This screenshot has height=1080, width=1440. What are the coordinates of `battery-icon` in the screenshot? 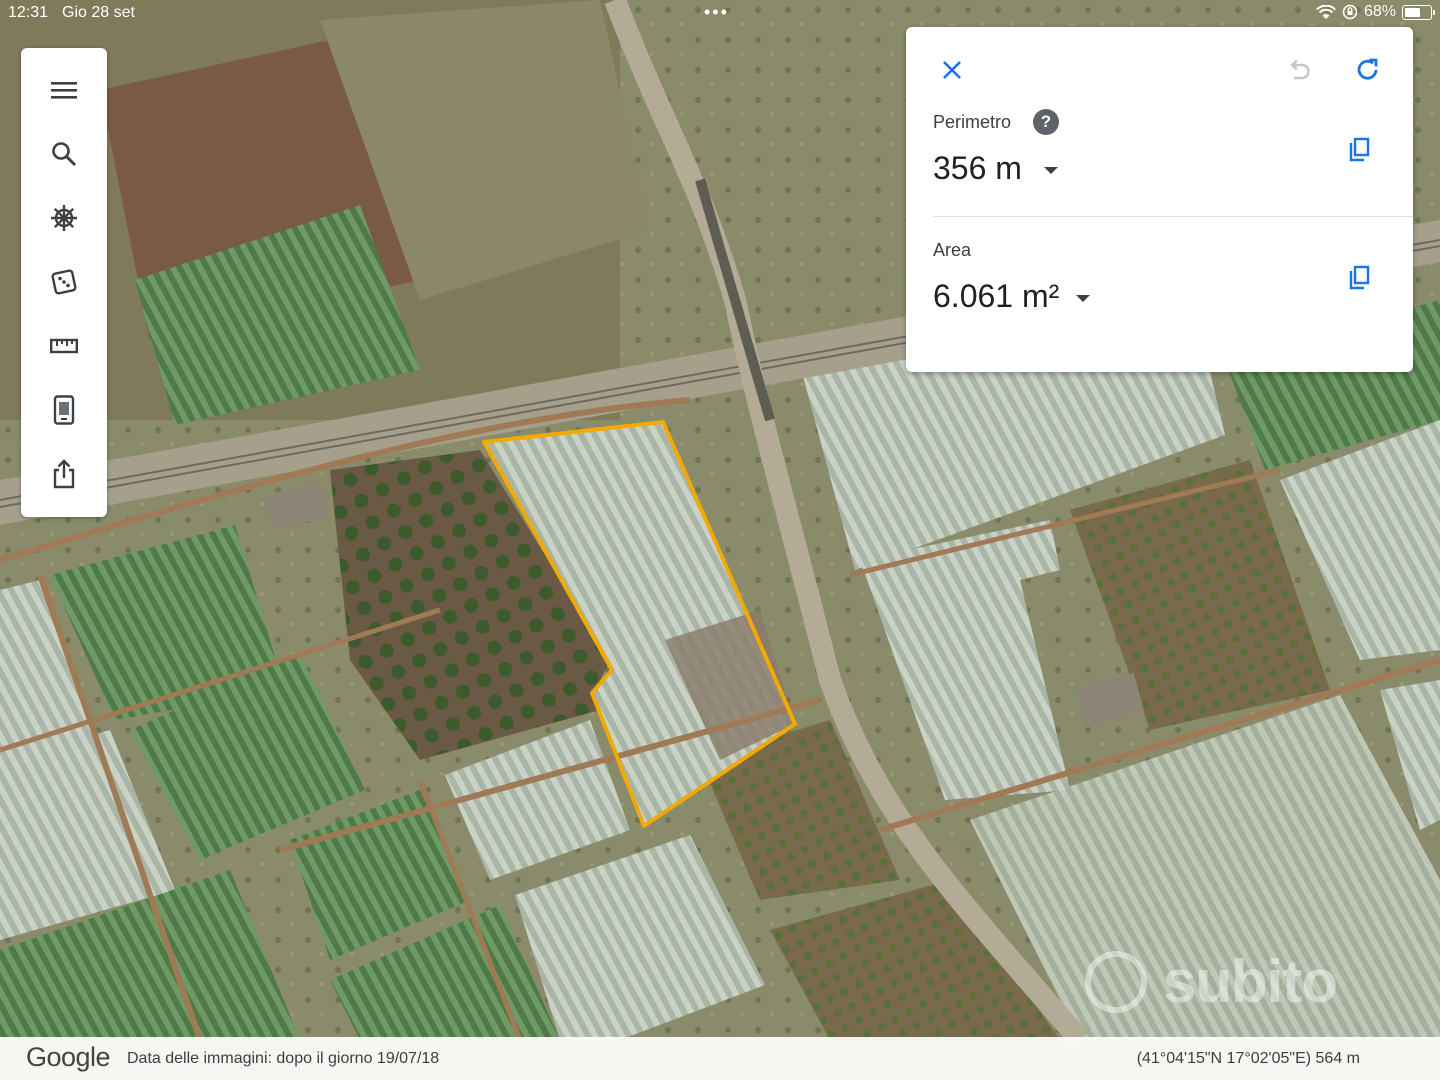 It's located at (1418, 12).